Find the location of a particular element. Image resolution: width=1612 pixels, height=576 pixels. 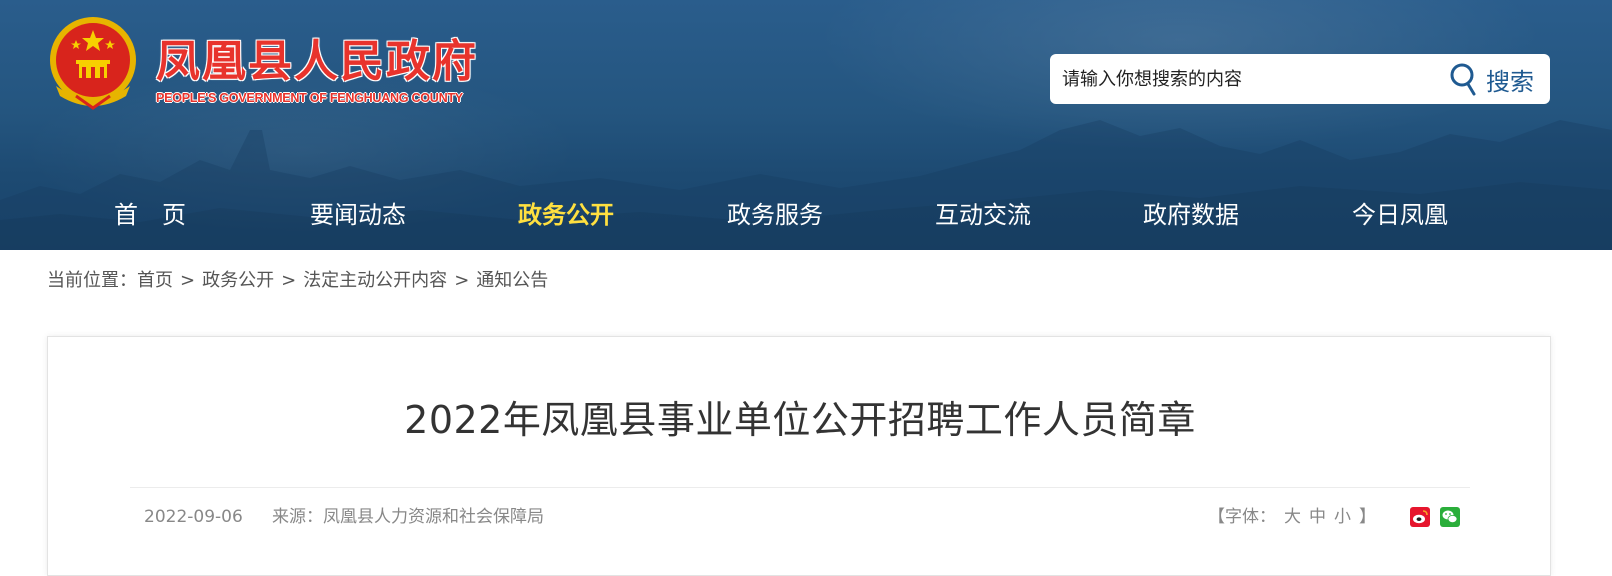

site-title: 凤凰县人民政府 is located at coordinates (317, 61).